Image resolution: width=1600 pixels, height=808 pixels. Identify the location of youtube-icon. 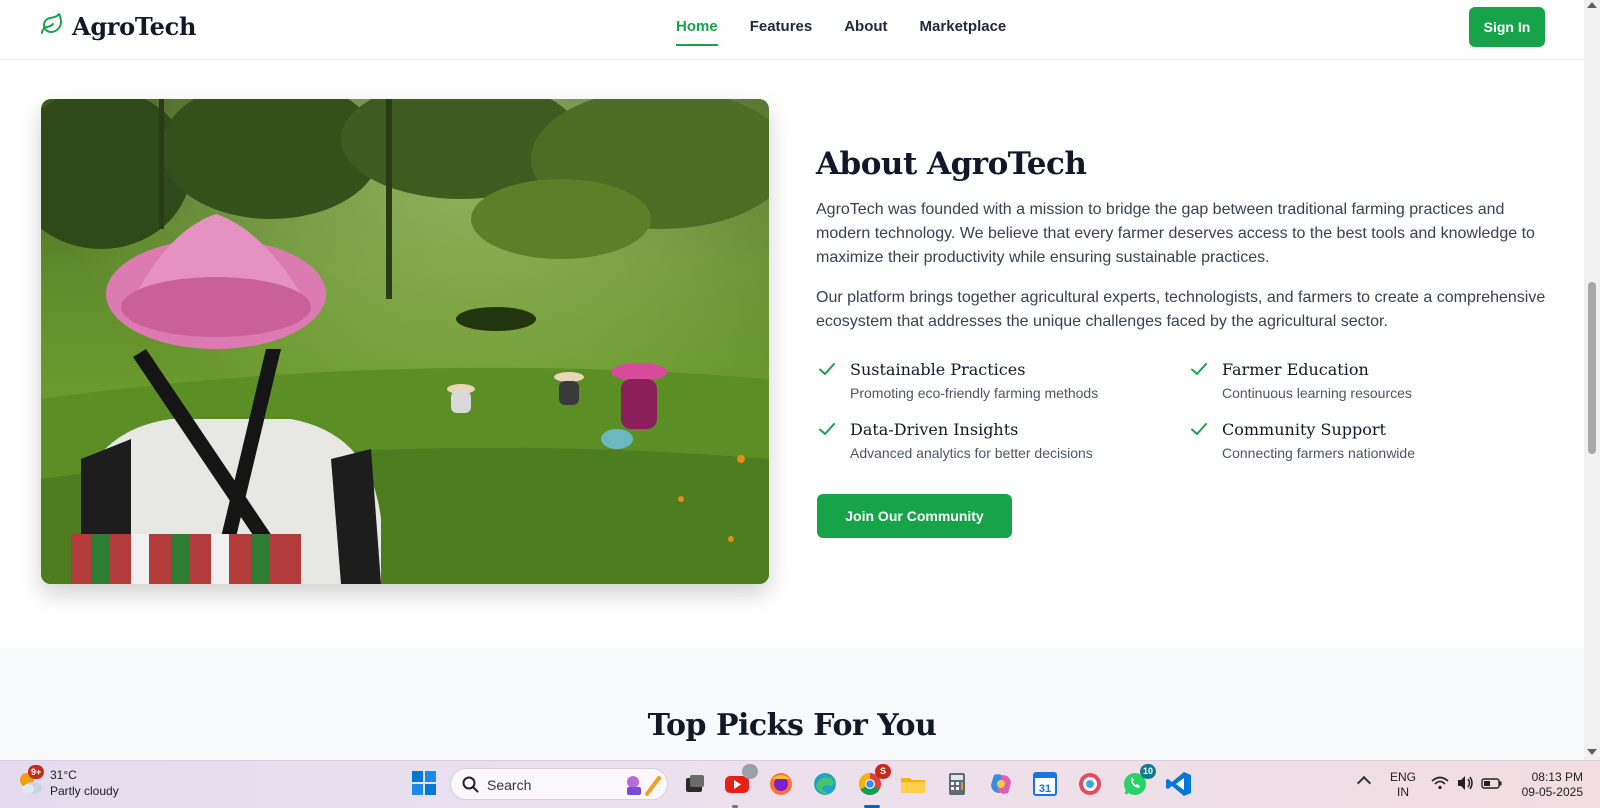
(740, 781).